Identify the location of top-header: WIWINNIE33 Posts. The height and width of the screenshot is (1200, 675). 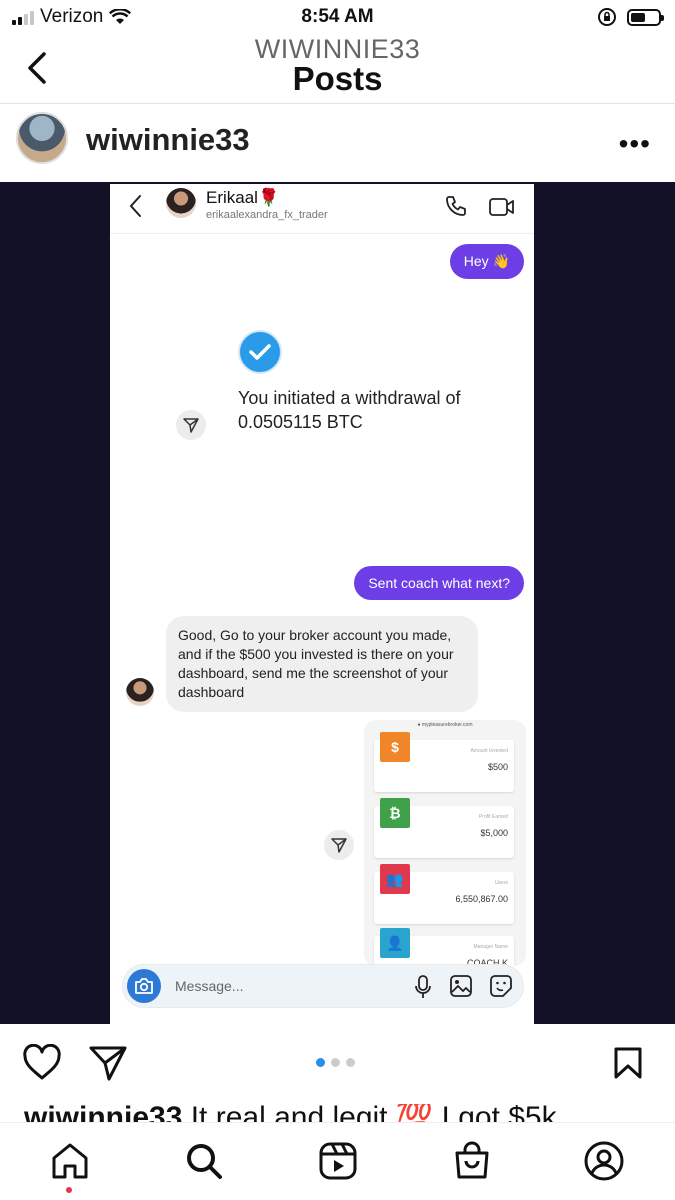
(337, 69).